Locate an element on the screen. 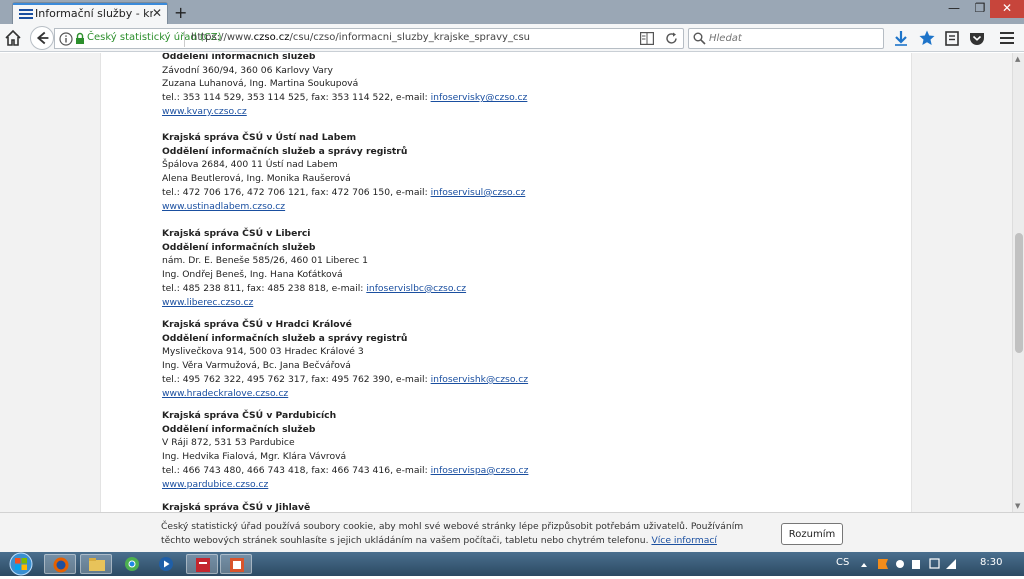 Image resolution: width=1024 pixels, height=579 pixels. office-email-link: infoservislbc@czso.cz is located at coordinates (416, 288).